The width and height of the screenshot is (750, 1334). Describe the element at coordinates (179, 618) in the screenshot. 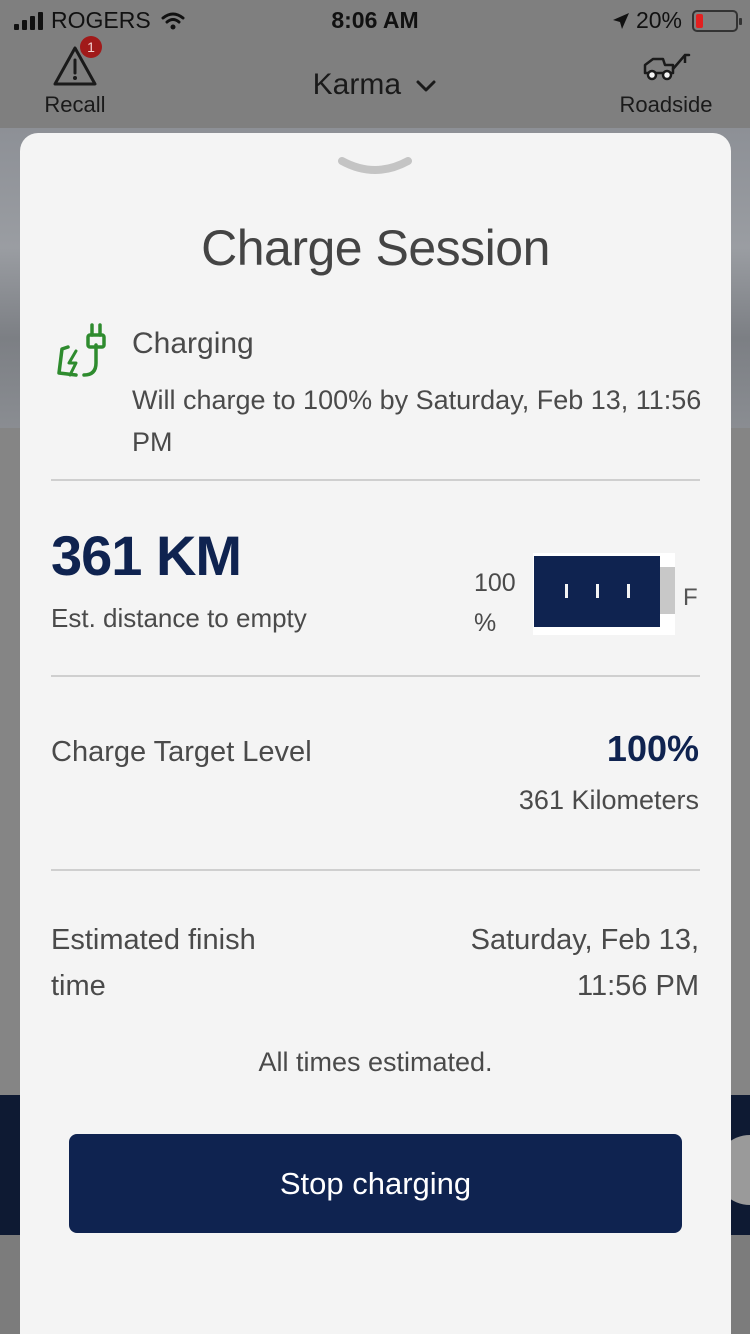

I see `range-label: Est. distance to empty` at that location.